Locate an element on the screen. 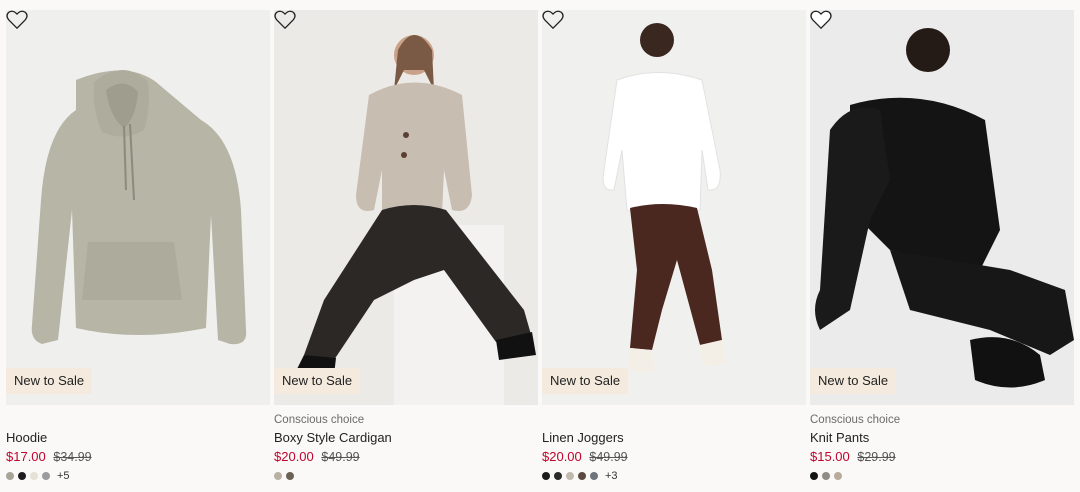 Image resolution: width=1080 pixels, height=492 pixels. product-info: Hoodie $17.00 $34.99 +5 is located at coordinates (138, 443).